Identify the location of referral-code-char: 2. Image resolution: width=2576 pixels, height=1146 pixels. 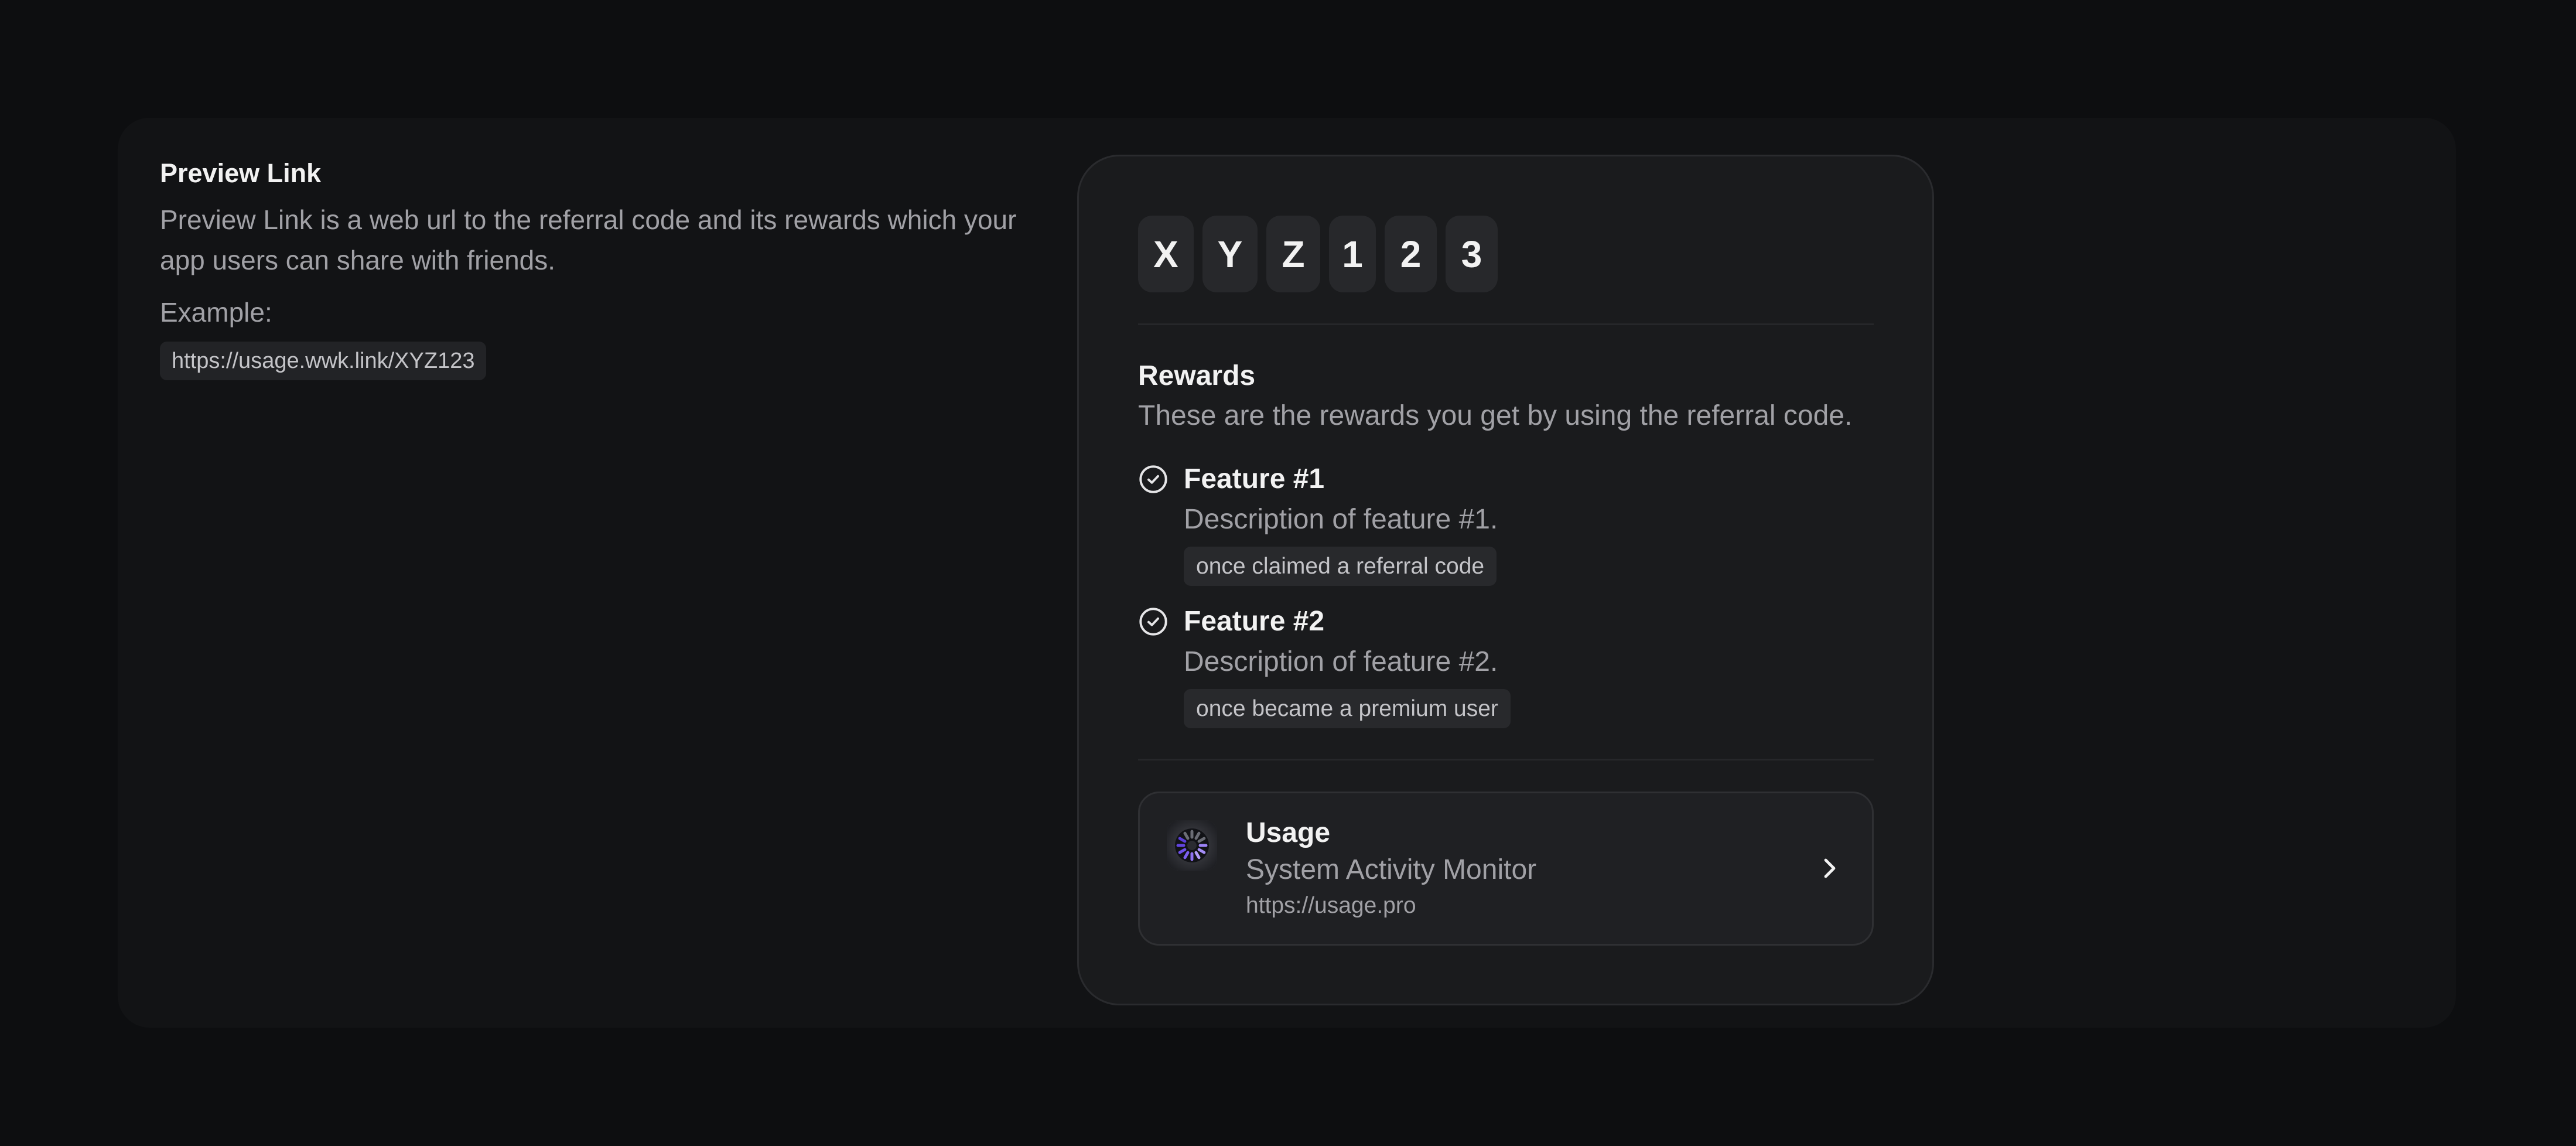
(1411, 254).